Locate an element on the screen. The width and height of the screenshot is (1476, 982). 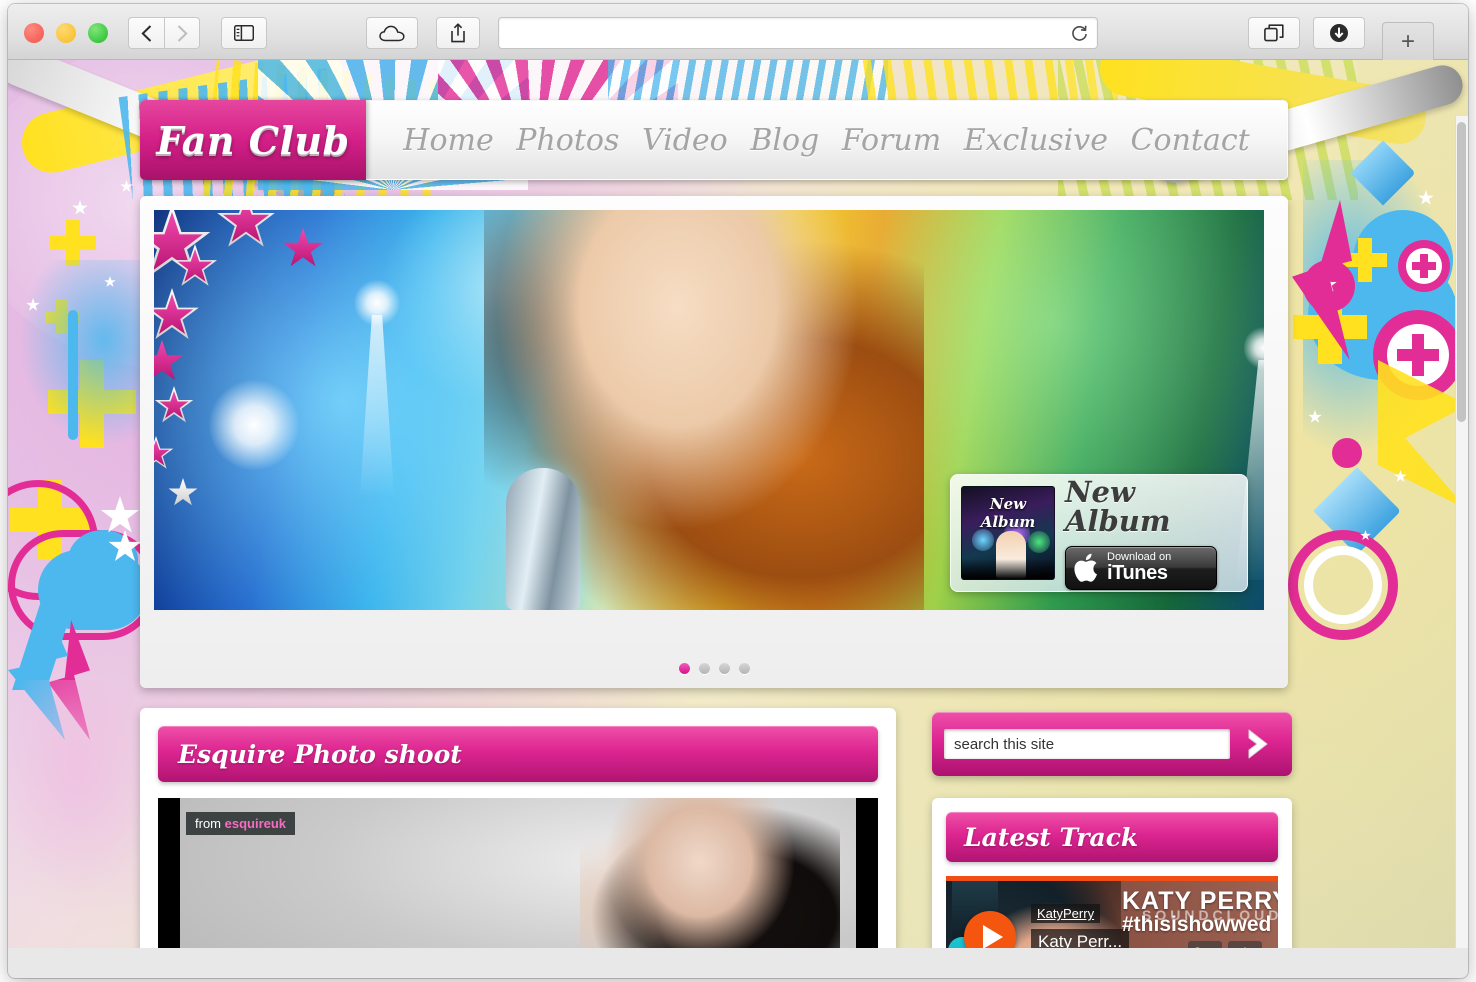
chevron-left-icon is located at coordinates (146, 33).